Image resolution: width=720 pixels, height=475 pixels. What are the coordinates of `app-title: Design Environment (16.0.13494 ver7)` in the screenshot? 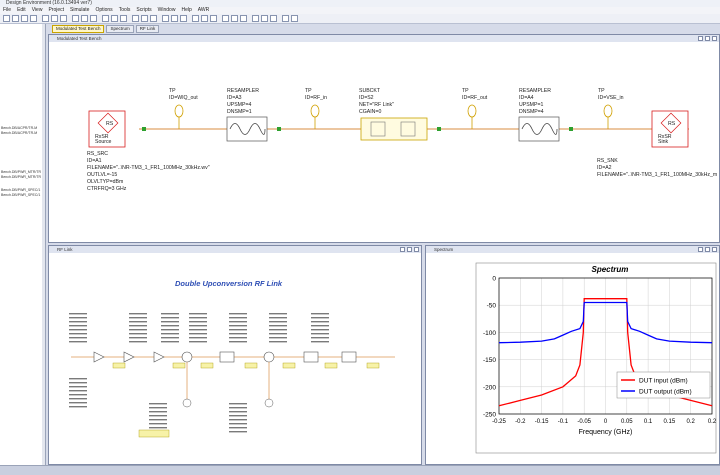 It's located at (49, 3).